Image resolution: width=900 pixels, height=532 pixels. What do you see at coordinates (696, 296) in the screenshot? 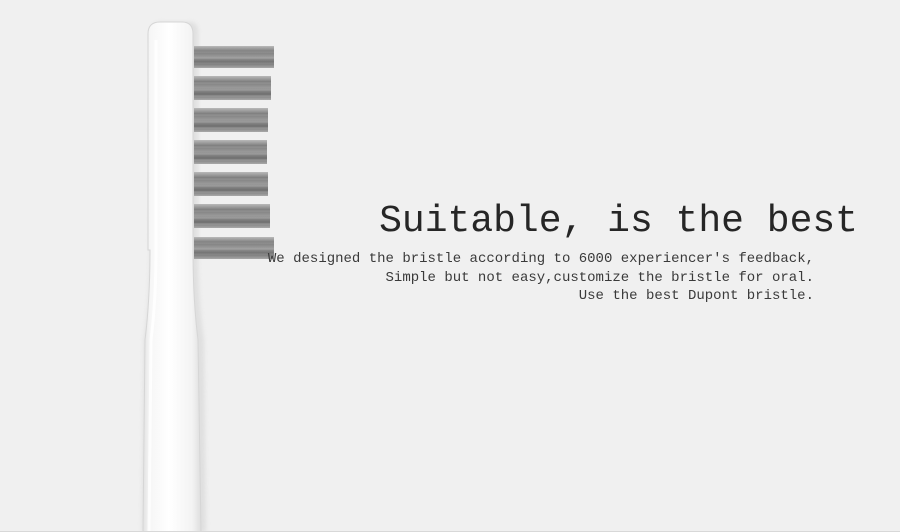
I see `description-line-3: Use the best Dupont bristle.` at bounding box center [696, 296].